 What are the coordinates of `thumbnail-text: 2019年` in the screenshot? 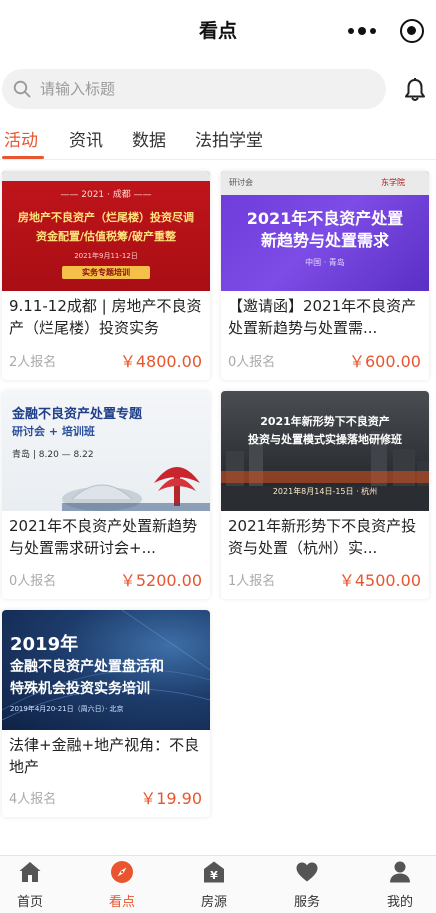 It's located at (44, 644).